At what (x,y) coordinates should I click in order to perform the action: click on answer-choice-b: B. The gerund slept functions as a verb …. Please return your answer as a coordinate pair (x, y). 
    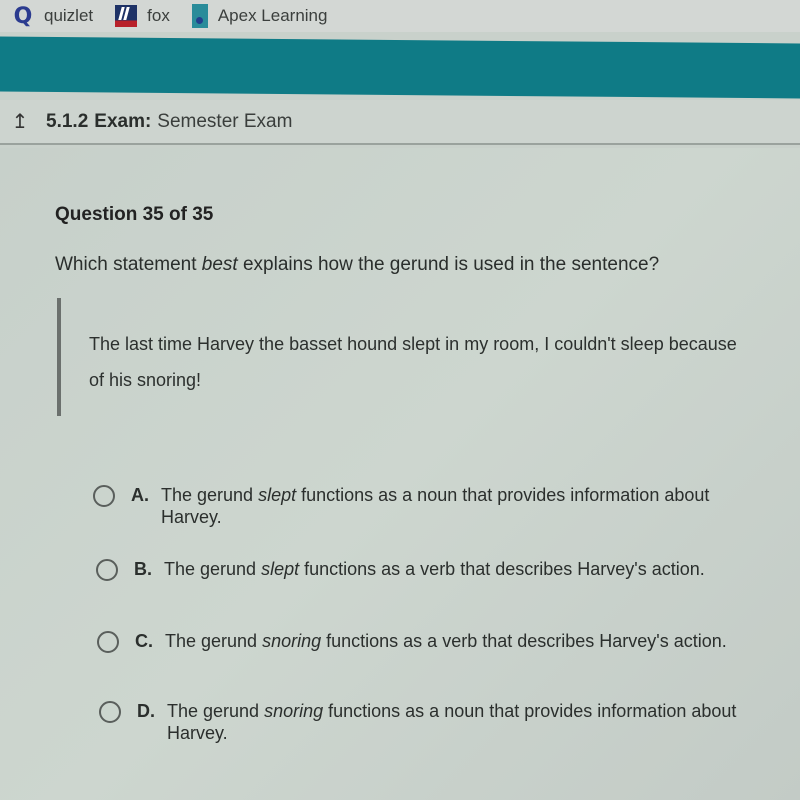
    Looking at the image, I should click on (420, 569).